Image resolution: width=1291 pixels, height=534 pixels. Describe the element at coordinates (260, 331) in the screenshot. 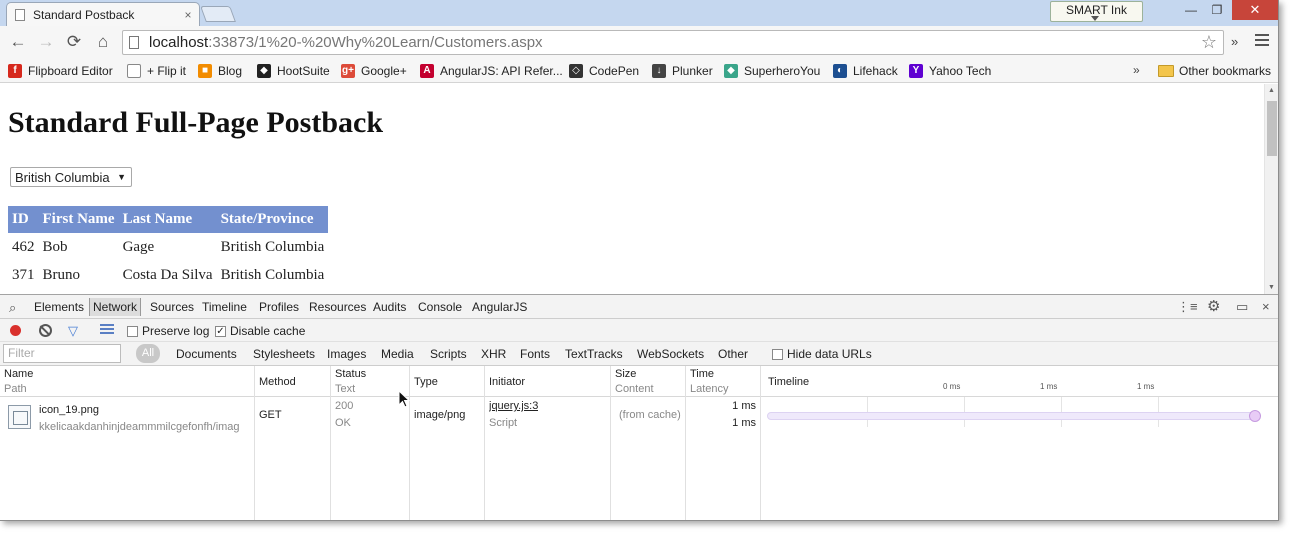

I see `disable-cache-checkbox: ✓ Disable cache` at that location.